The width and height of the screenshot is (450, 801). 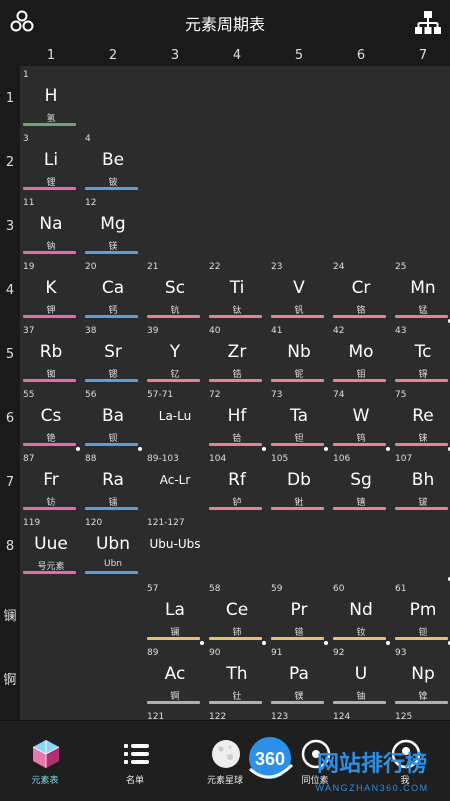 I want to click on atomic-number: 88, so click(x=91, y=459).